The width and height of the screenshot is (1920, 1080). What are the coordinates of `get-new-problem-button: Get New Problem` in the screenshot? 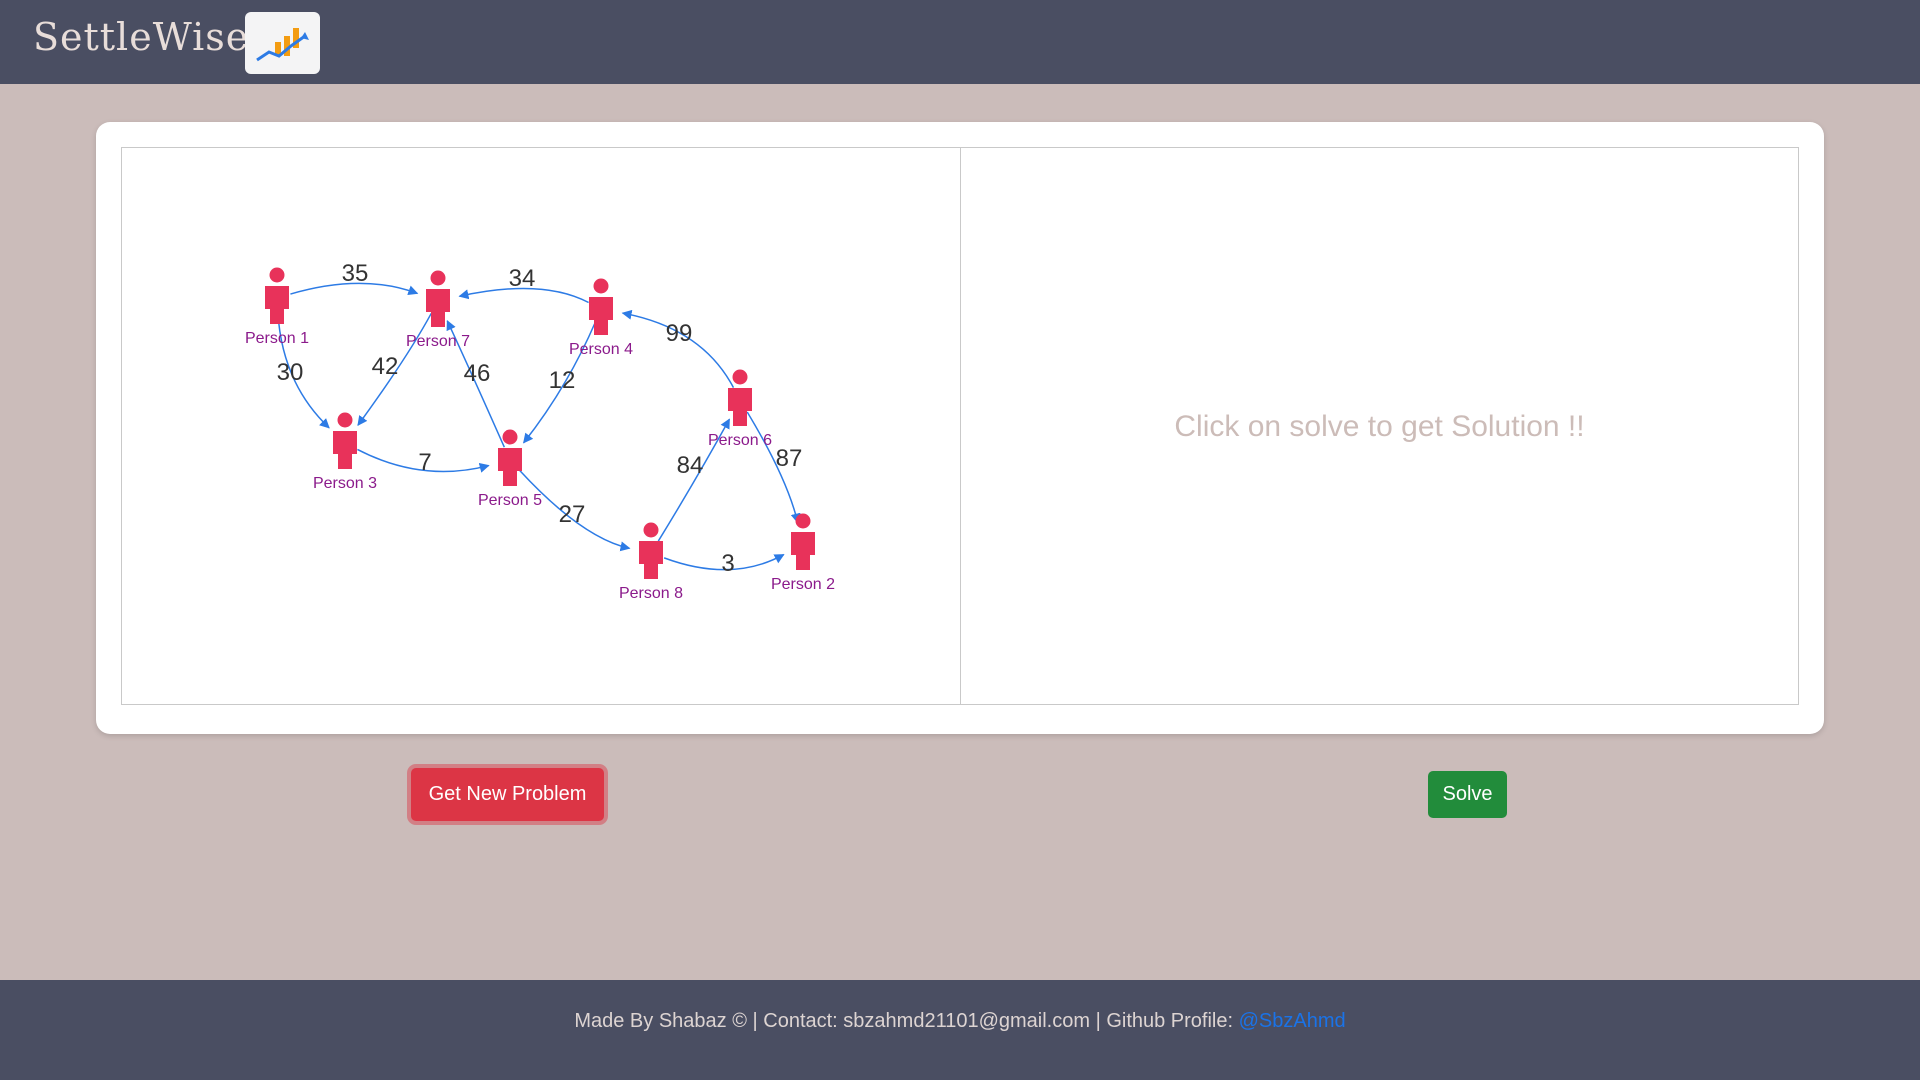 It's located at (507, 794).